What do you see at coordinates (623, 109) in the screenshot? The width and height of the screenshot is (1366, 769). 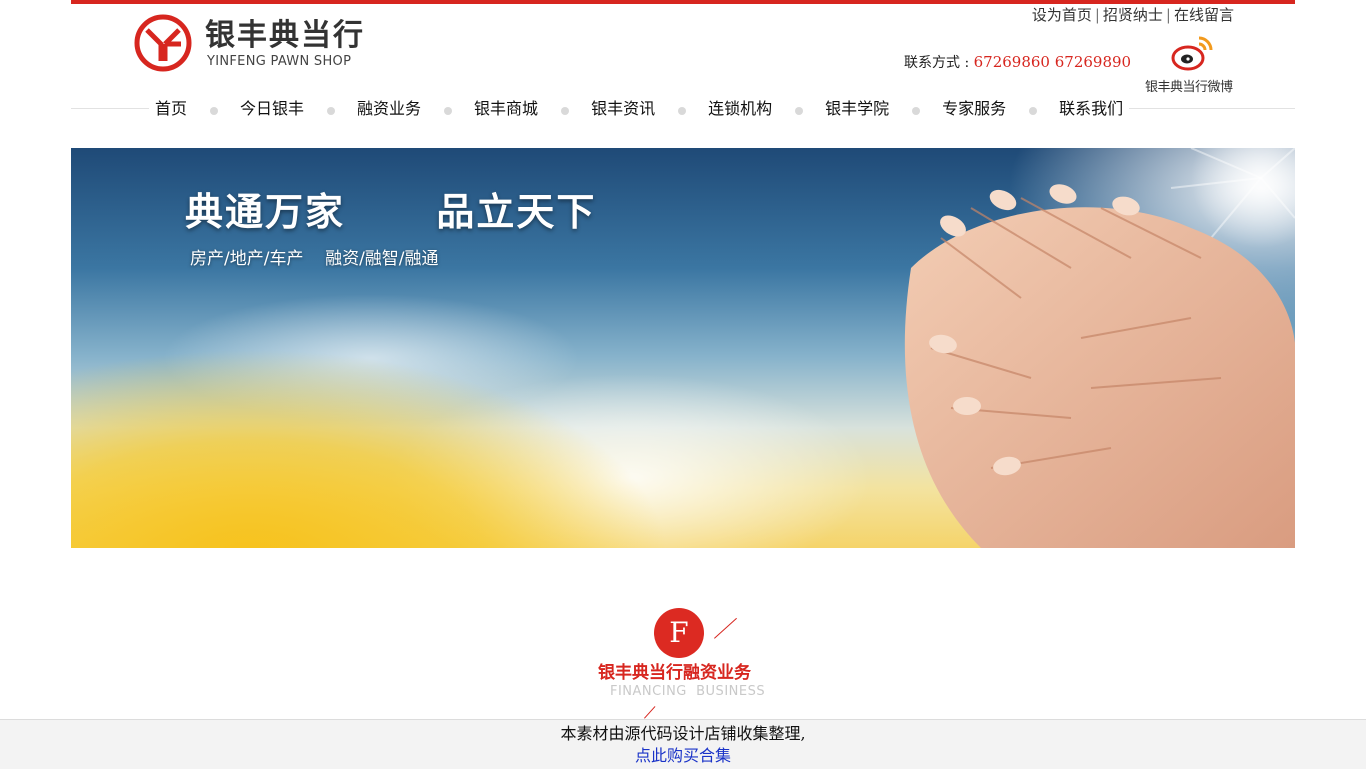 I see `nav-item-news: 银丰资讯` at bounding box center [623, 109].